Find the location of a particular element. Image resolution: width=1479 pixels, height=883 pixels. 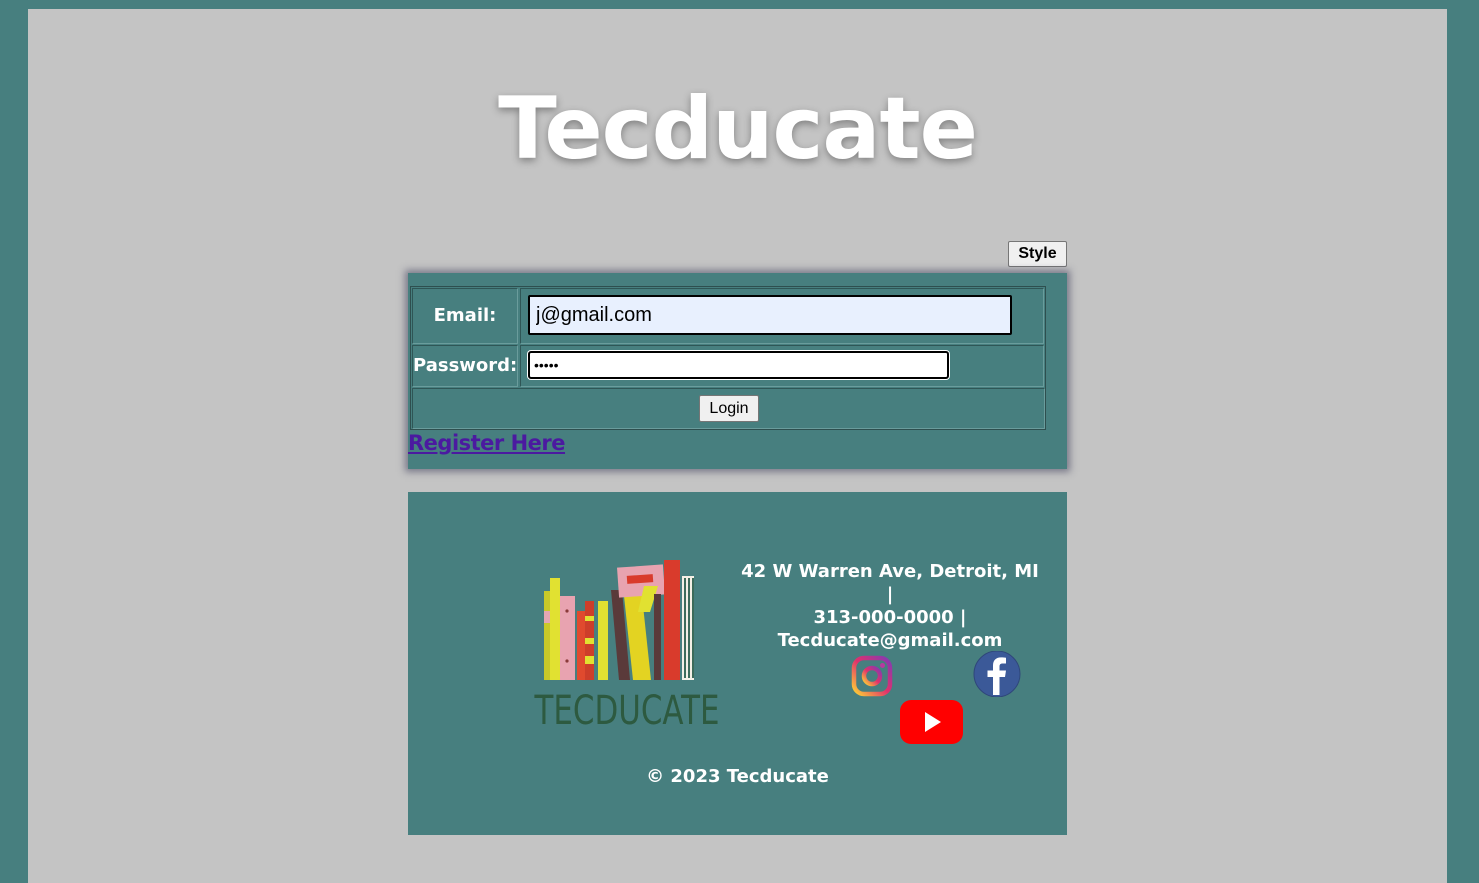

password-label-cell: Password: is located at coordinates (465, 366).